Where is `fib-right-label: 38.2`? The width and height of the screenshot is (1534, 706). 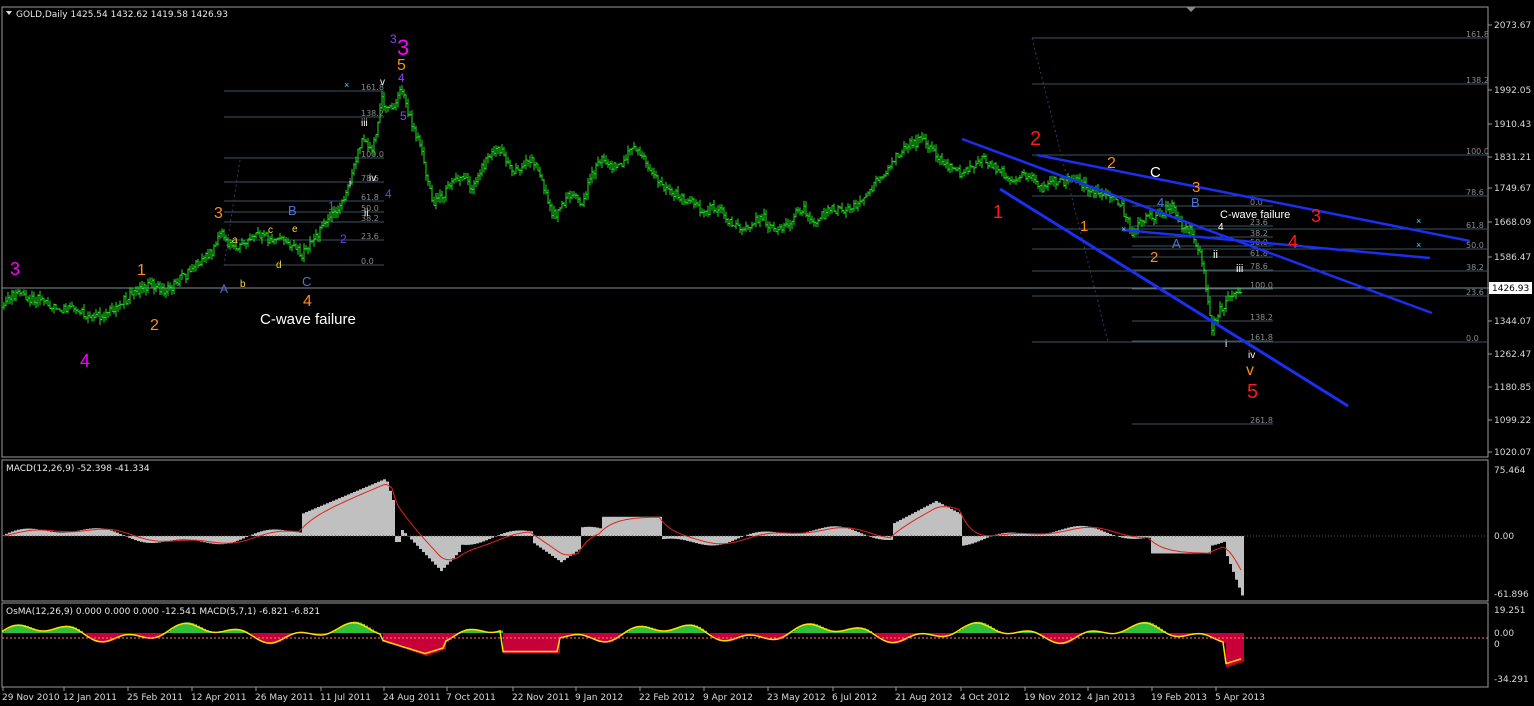 fib-right-label: 38.2 is located at coordinates (1475, 267).